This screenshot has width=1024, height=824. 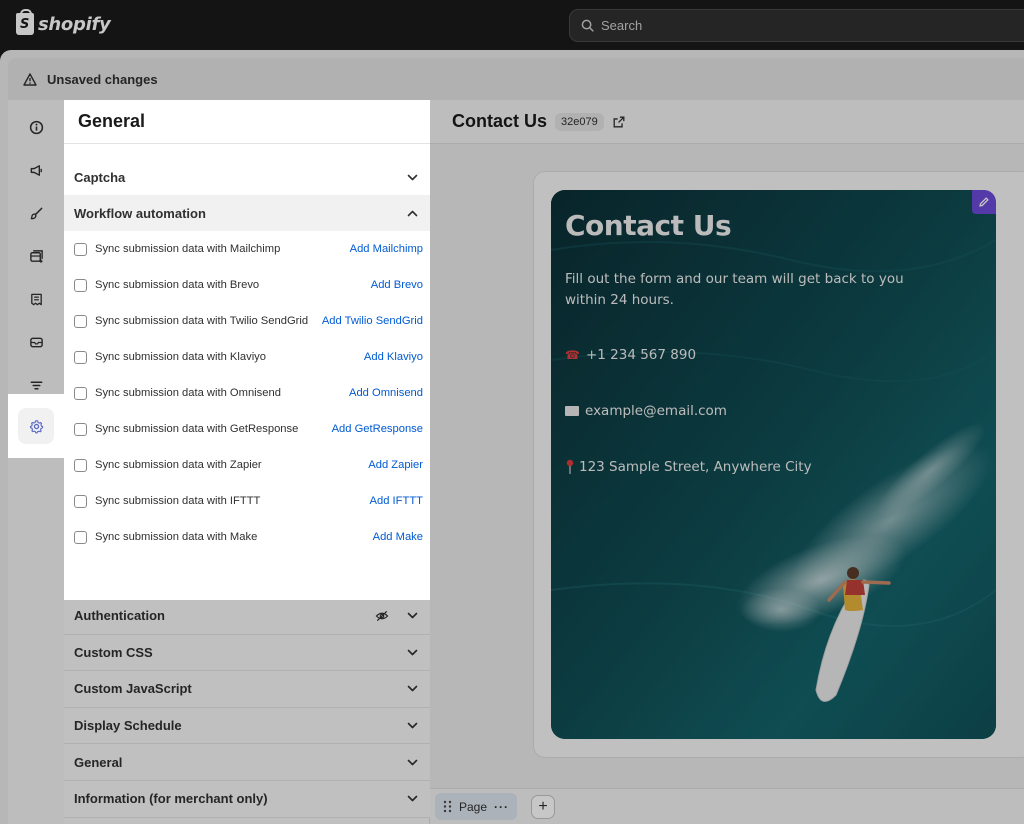 I want to click on sync-label: Sync submission data with Make, so click(x=176, y=537).